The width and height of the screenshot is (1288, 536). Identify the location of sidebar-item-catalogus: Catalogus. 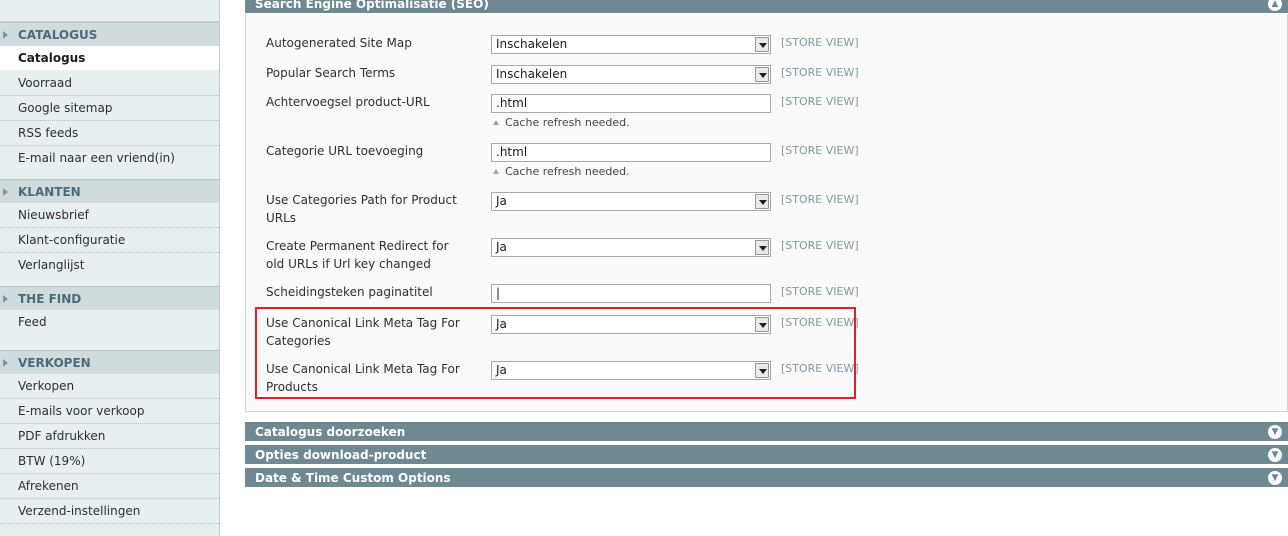
(109, 58).